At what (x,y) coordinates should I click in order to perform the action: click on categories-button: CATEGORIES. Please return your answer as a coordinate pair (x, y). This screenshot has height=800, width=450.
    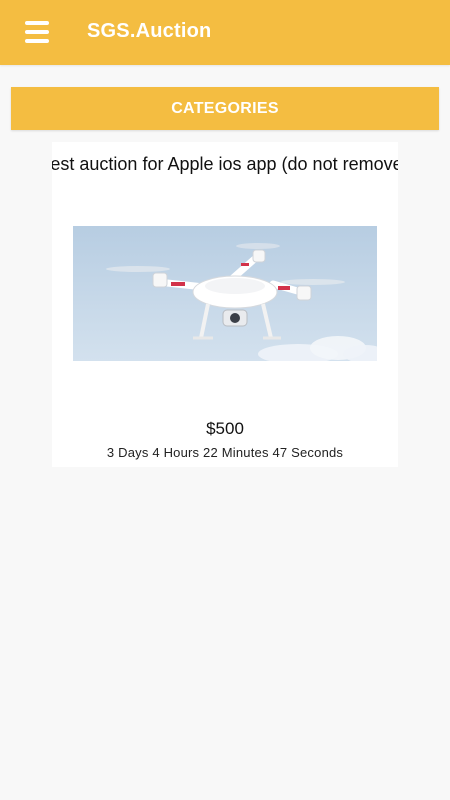
    Looking at the image, I should click on (225, 108).